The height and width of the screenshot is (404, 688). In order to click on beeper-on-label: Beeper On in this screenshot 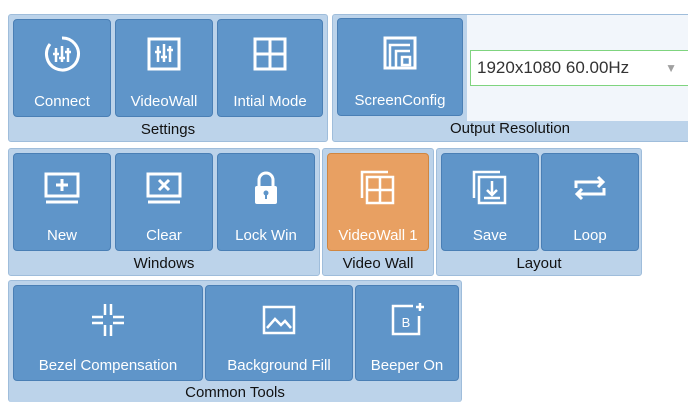, I will do `click(407, 365)`.